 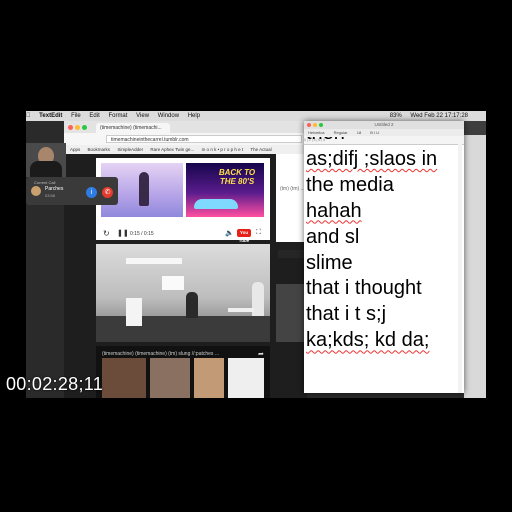 What do you see at coordinates (260, 149) in the screenshot?
I see `bookmark-item: The Actual` at bounding box center [260, 149].